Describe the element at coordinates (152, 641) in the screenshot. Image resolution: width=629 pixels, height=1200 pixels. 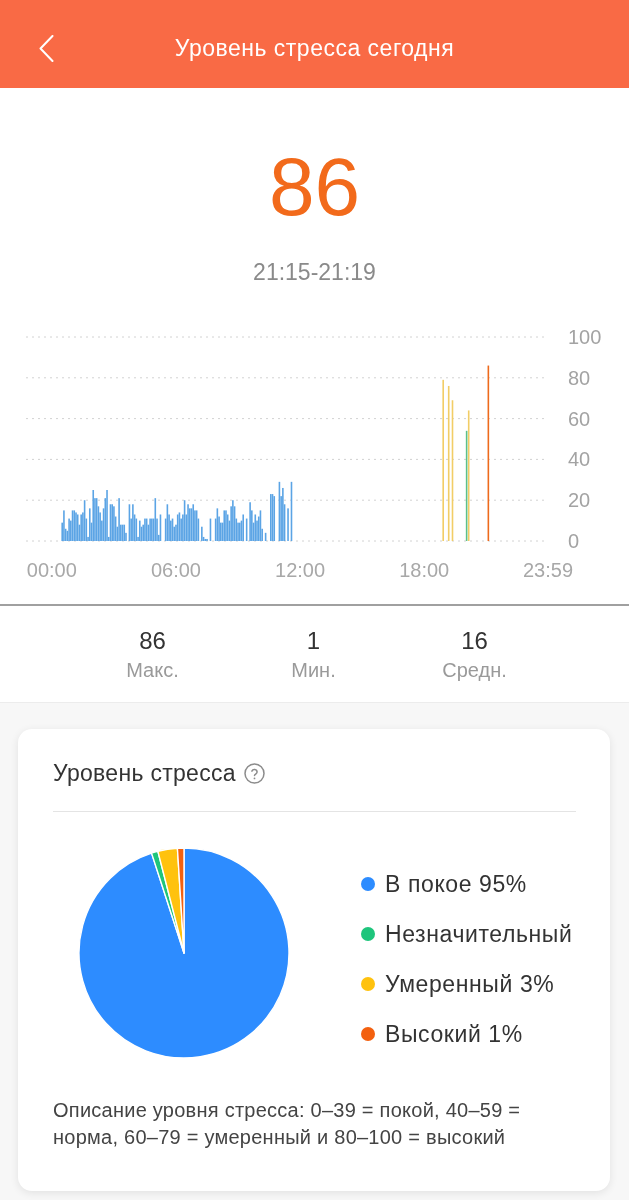
I see `stat-value: 86` at that location.